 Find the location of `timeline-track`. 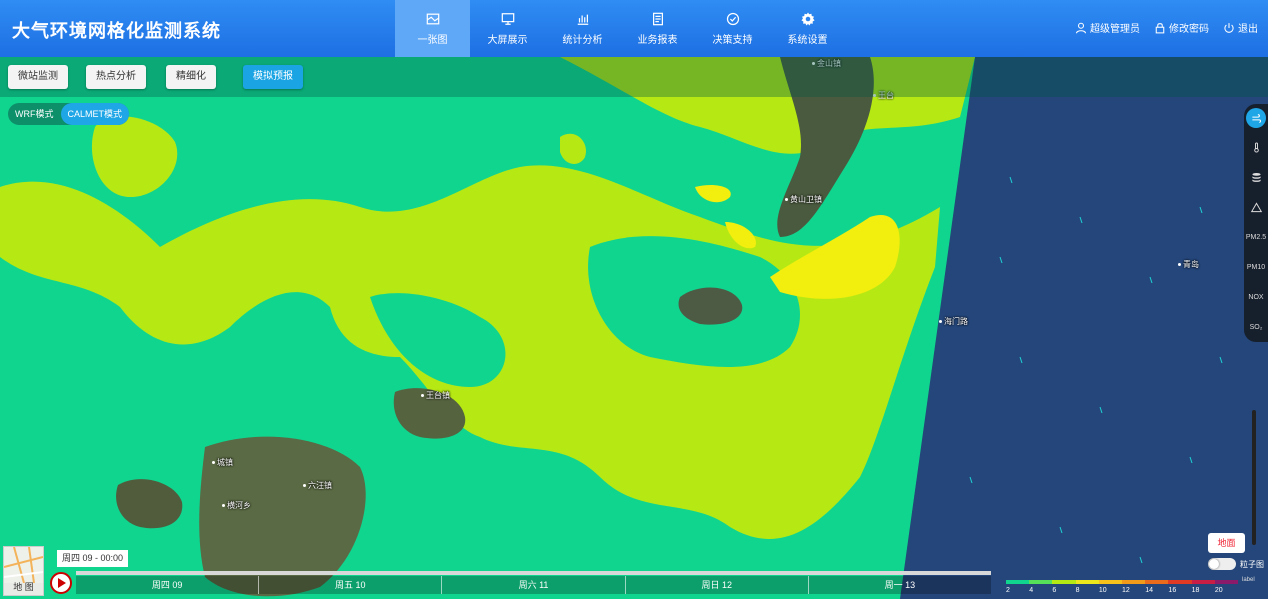

timeline-track is located at coordinates (533, 573).